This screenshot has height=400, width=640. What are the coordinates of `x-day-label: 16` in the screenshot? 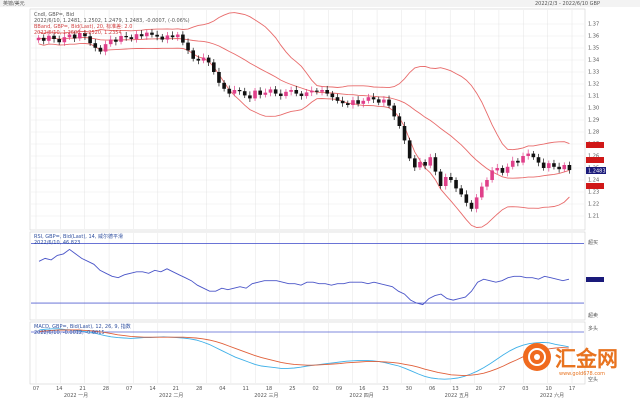 It's located at (362, 389).